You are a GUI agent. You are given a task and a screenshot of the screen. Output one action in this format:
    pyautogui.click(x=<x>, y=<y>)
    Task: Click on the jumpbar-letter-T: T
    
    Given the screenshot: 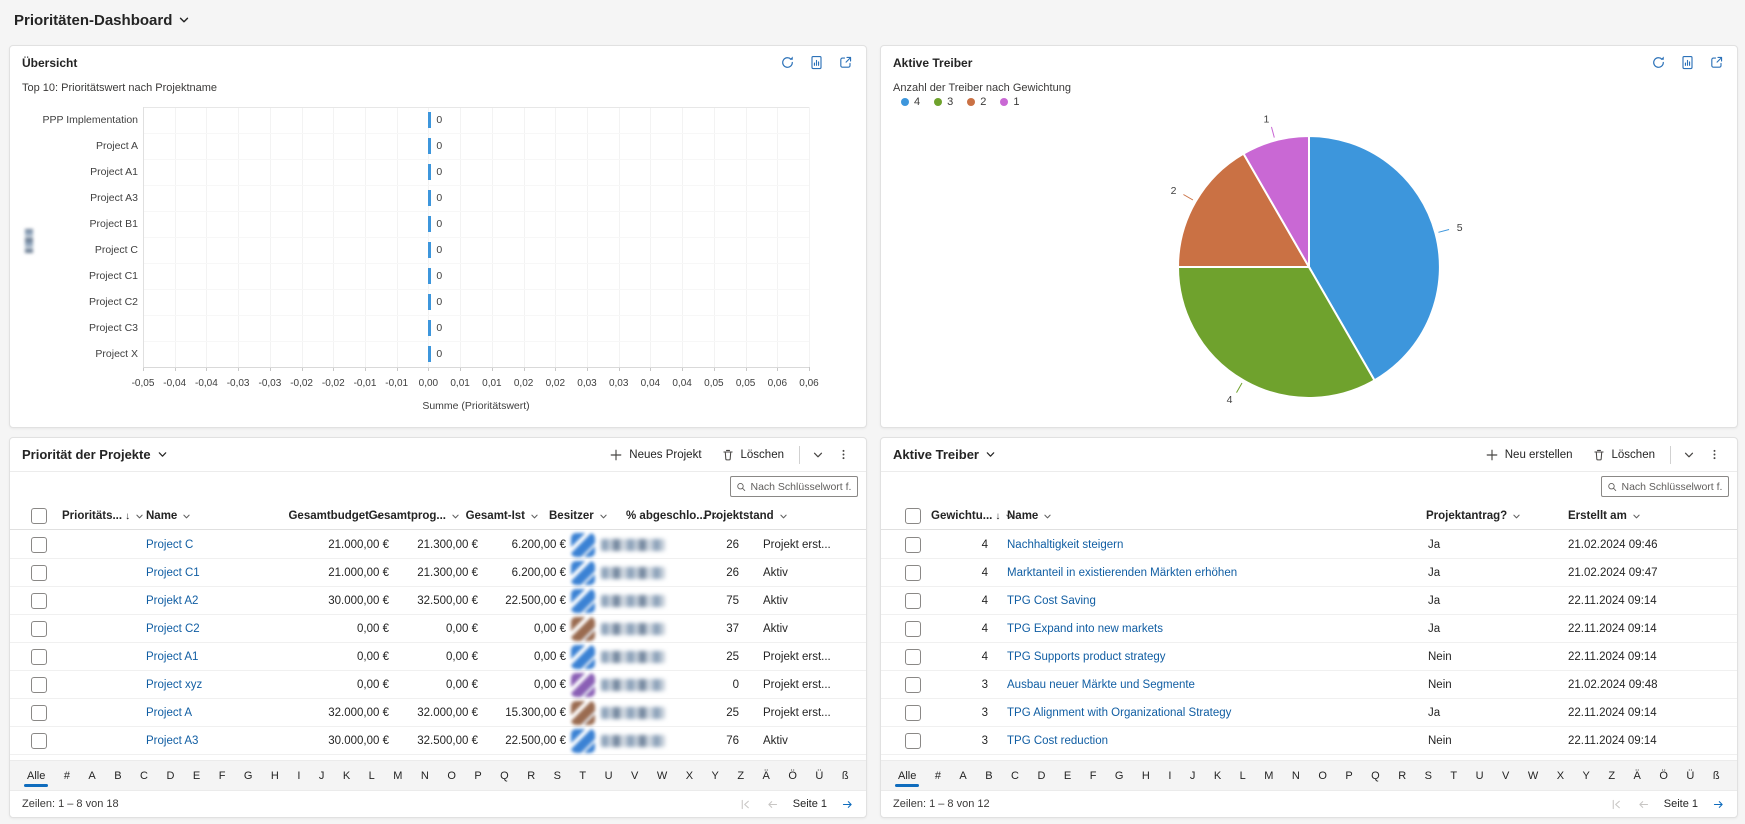 What is the action you would take?
    pyautogui.click(x=1453, y=776)
    